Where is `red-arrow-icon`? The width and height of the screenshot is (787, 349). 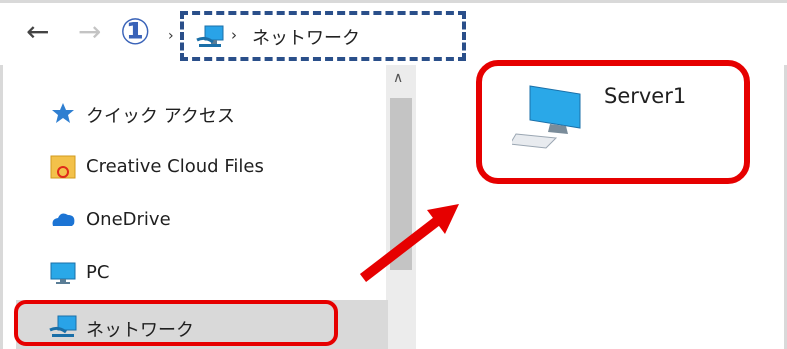 red-arrow-icon is located at coordinates (410, 243).